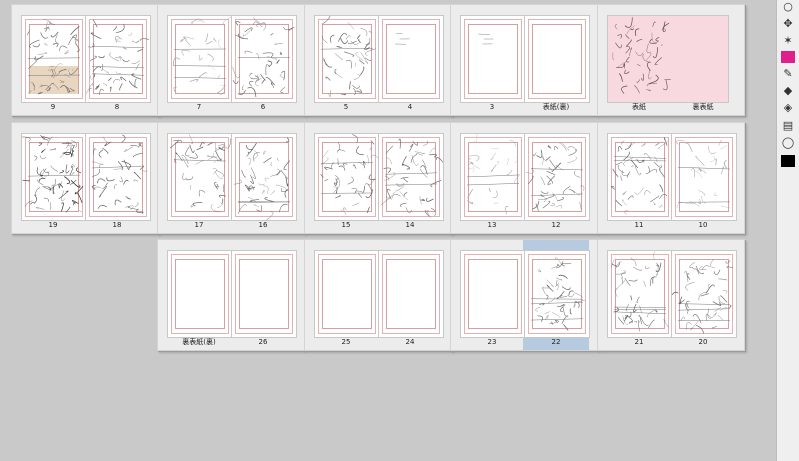 This screenshot has height=461, width=799. I want to click on page-number-label: 19, so click(53, 225).